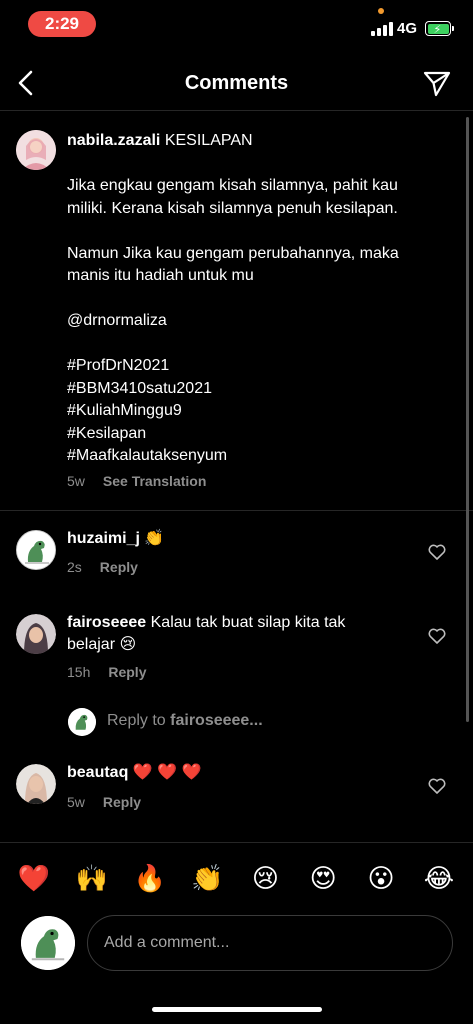 The image size is (473, 1024). I want to click on comment-body: beautaq ❤️ ❤️ ❤️, so click(134, 773).